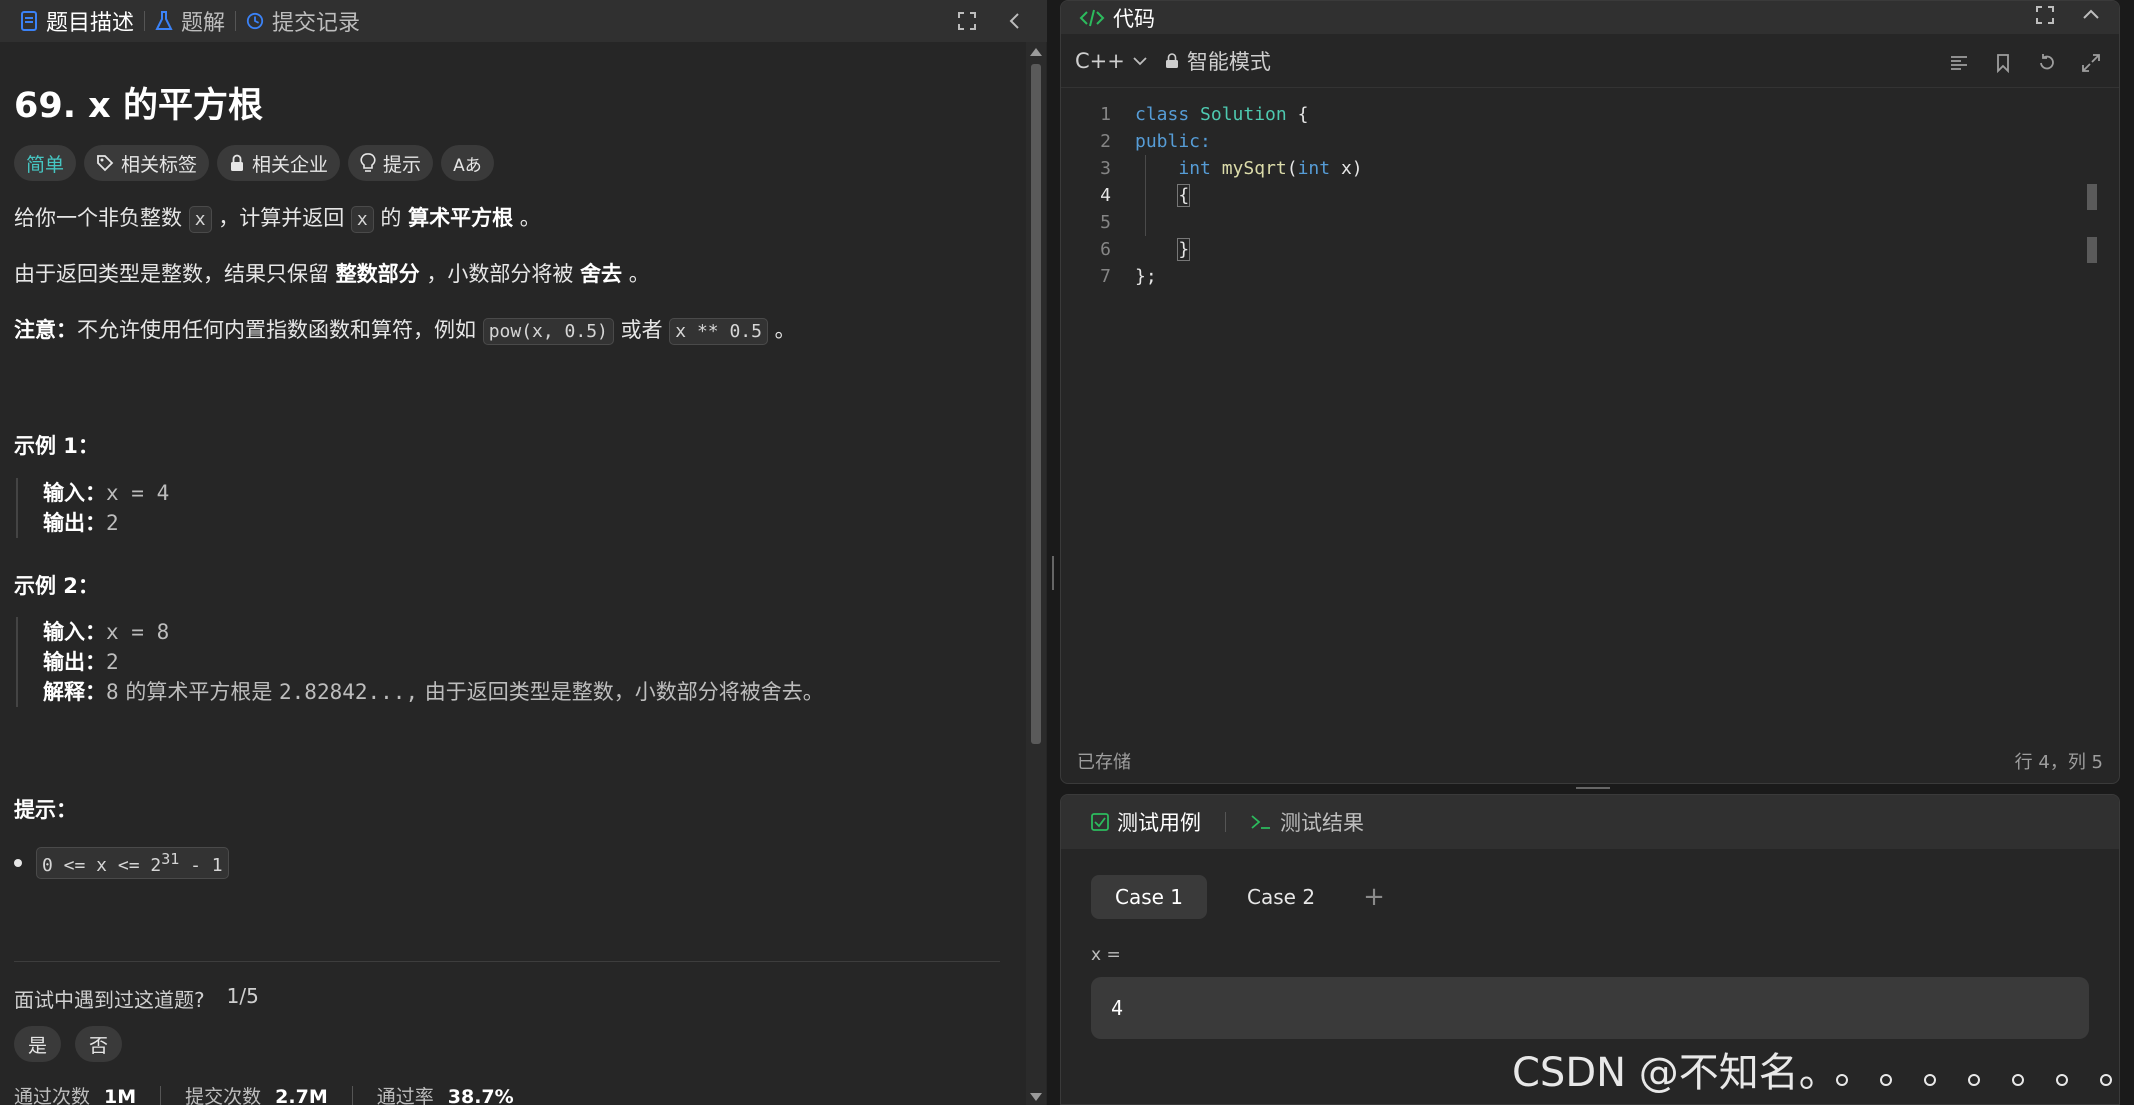 This screenshot has width=2134, height=1105. What do you see at coordinates (1100, 60) in the screenshot?
I see `language-label: C++` at bounding box center [1100, 60].